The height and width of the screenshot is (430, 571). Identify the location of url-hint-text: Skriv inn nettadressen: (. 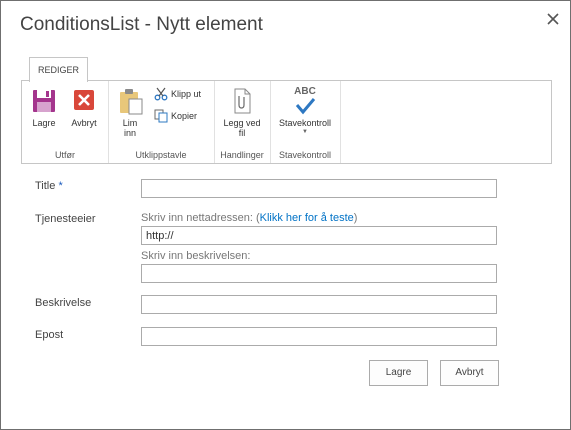
(200, 218).